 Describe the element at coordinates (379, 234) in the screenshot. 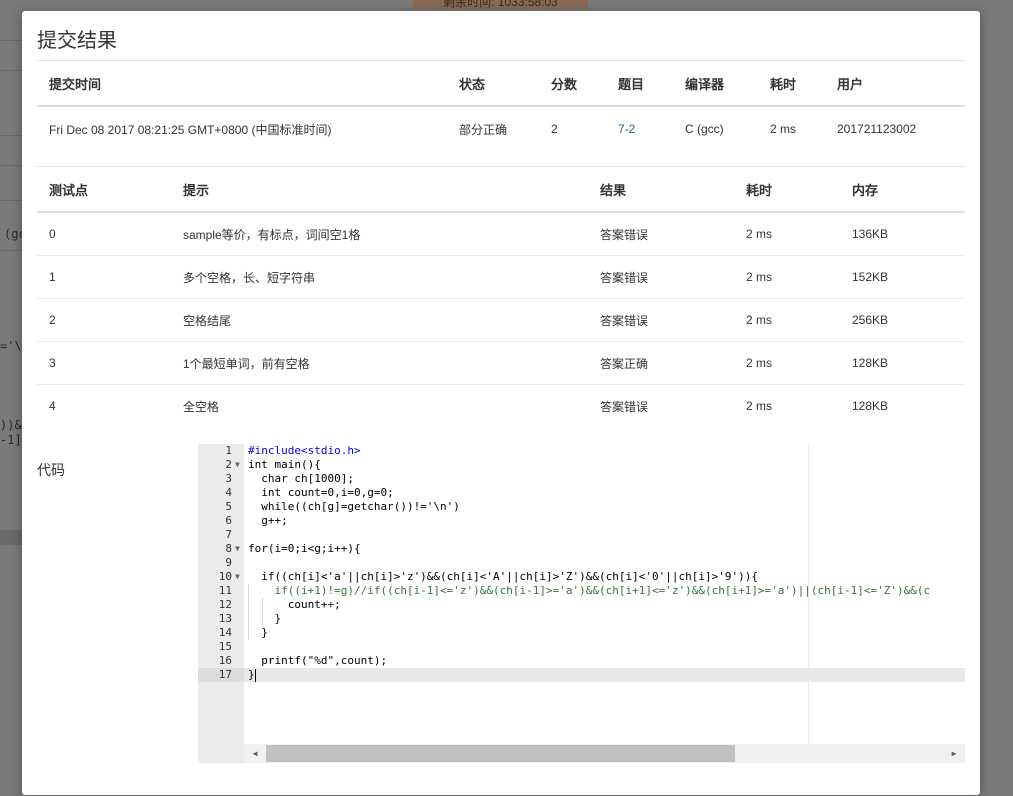

I see `test-hint: sample等价，有标点，词间空1格` at that location.